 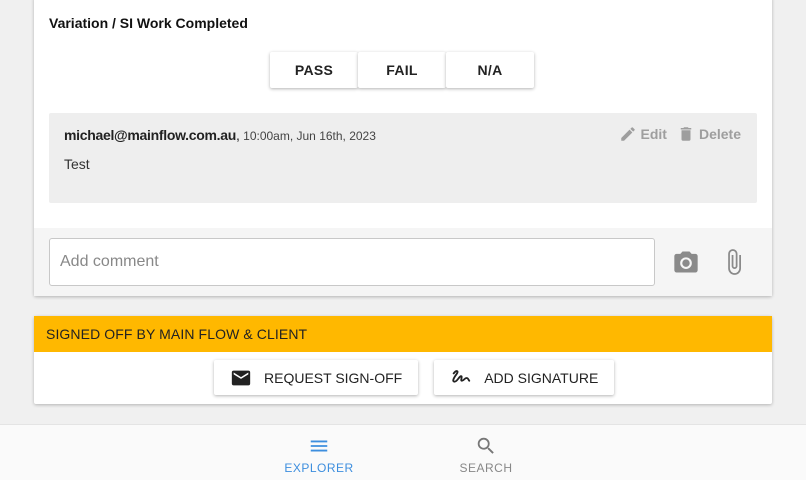 What do you see at coordinates (490, 70) in the screenshot?
I see `na-button: N/A` at bounding box center [490, 70].